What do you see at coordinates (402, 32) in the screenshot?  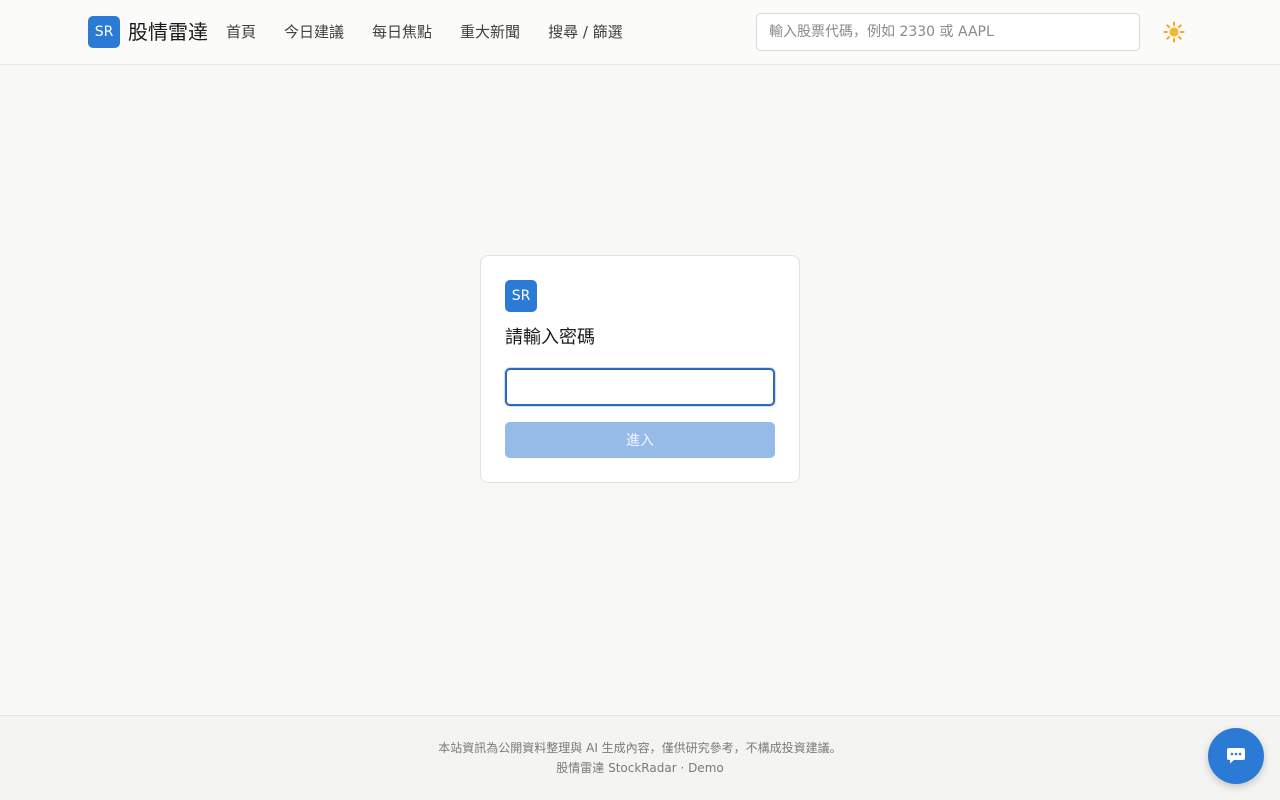 I see `nav-daily-focus: 每日焦點` at bounding box center [402, 32].